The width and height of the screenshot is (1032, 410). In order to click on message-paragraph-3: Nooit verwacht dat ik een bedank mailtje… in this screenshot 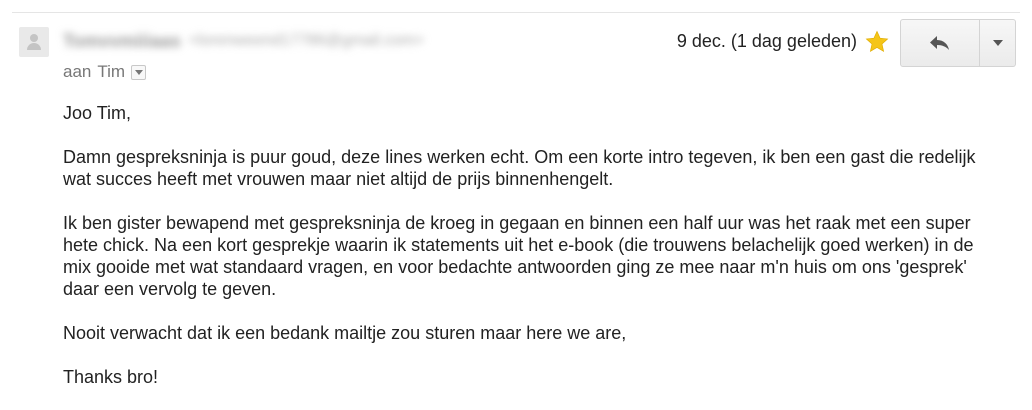, I will do `click(345, 333)`.